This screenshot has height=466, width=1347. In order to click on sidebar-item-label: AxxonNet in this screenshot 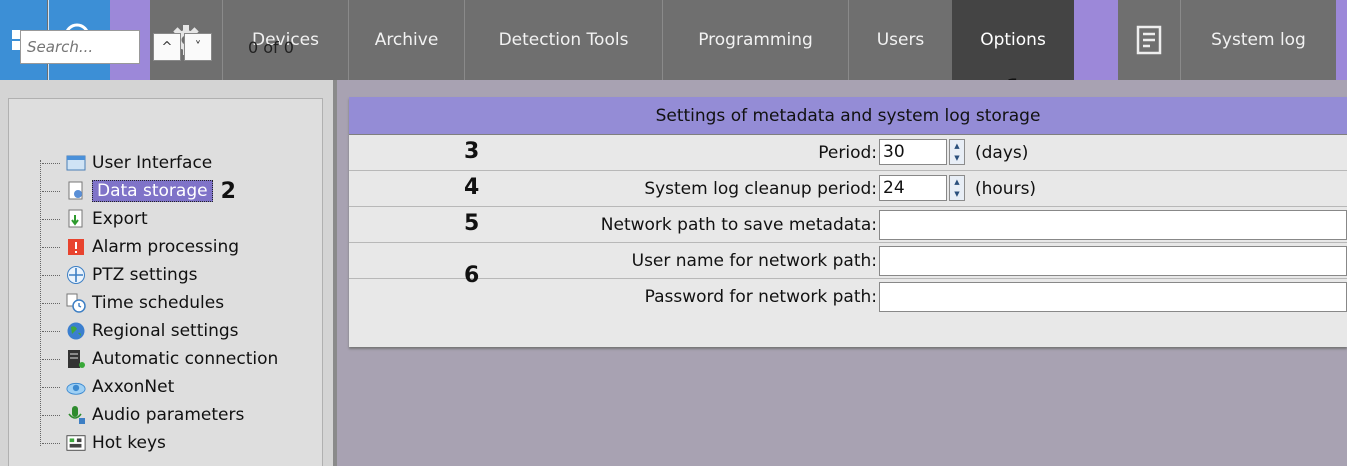, I will do `click(133, 387)`.